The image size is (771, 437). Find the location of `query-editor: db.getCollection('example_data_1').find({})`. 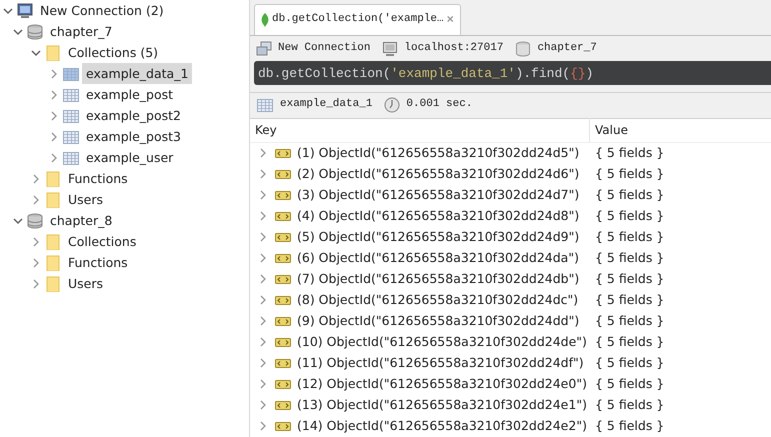

query-editor: db.getCollection('example_data_1').find({}) is located at coordinates (512, 73).